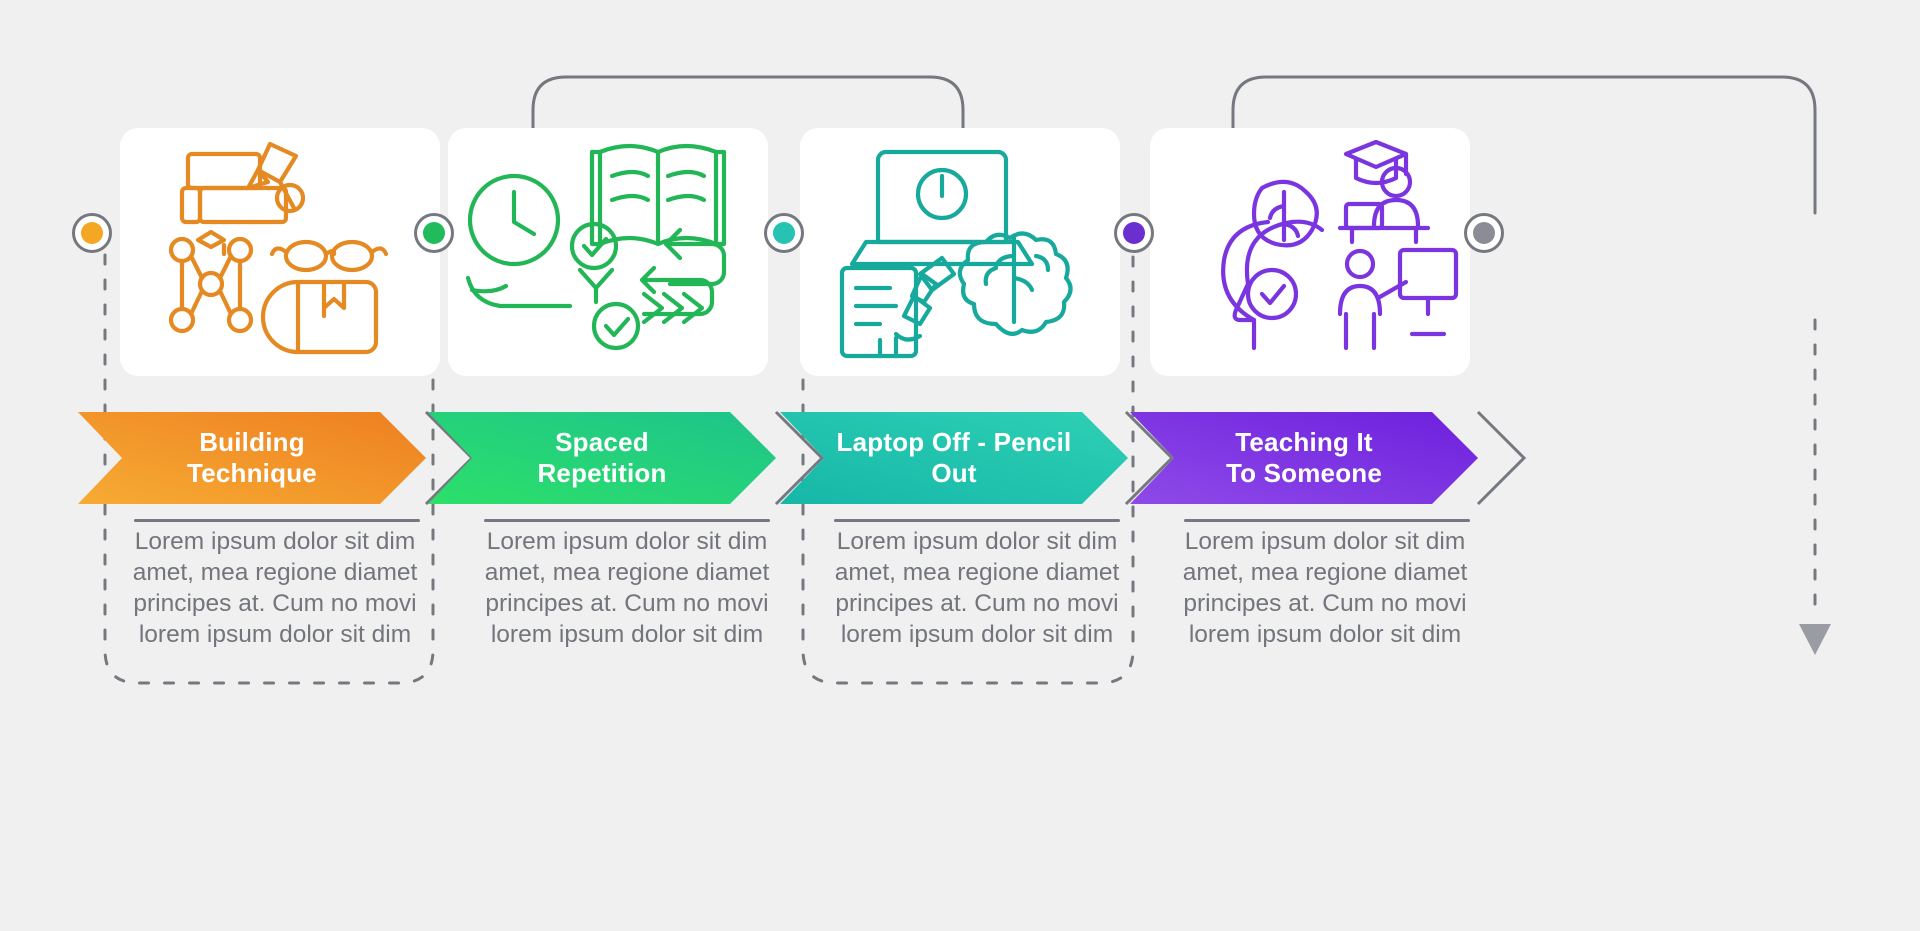 Image resolution: width=1920 pixels, height=931 pixels. I want to click on step-banner-3: Laptop Off - Pencil Out, so click(954, 458).